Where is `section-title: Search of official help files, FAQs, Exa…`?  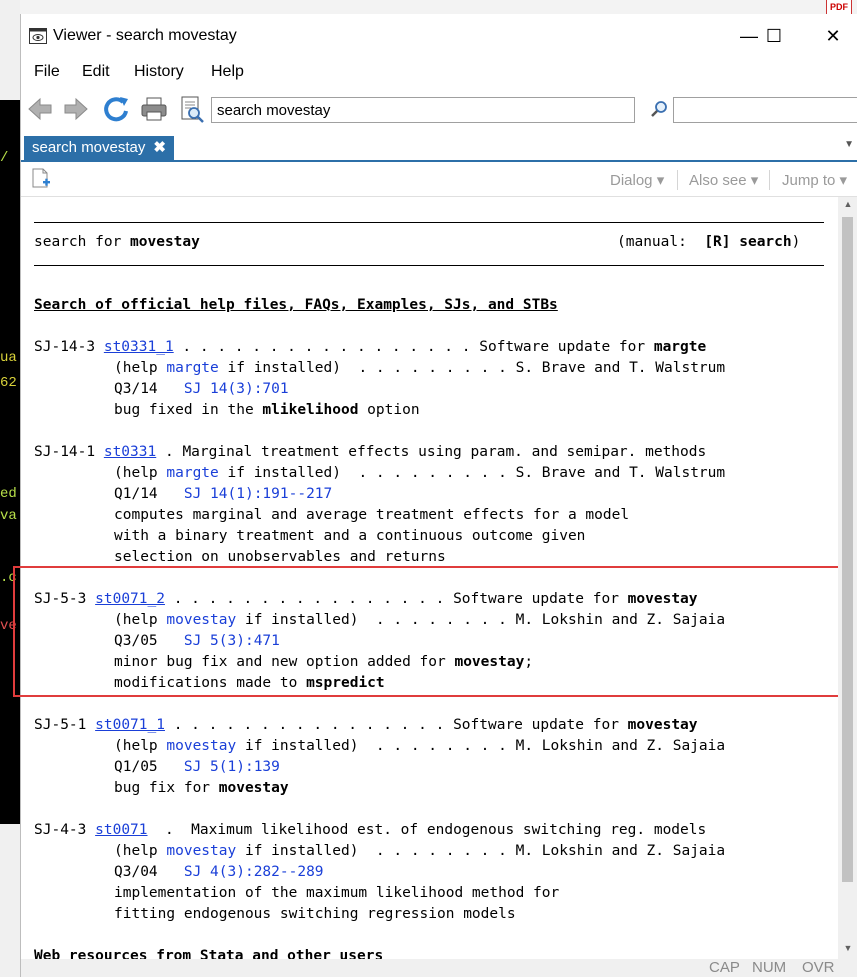 section-title: Search of official help files, FAQs, Exa… is located at coordinates (296, 305).